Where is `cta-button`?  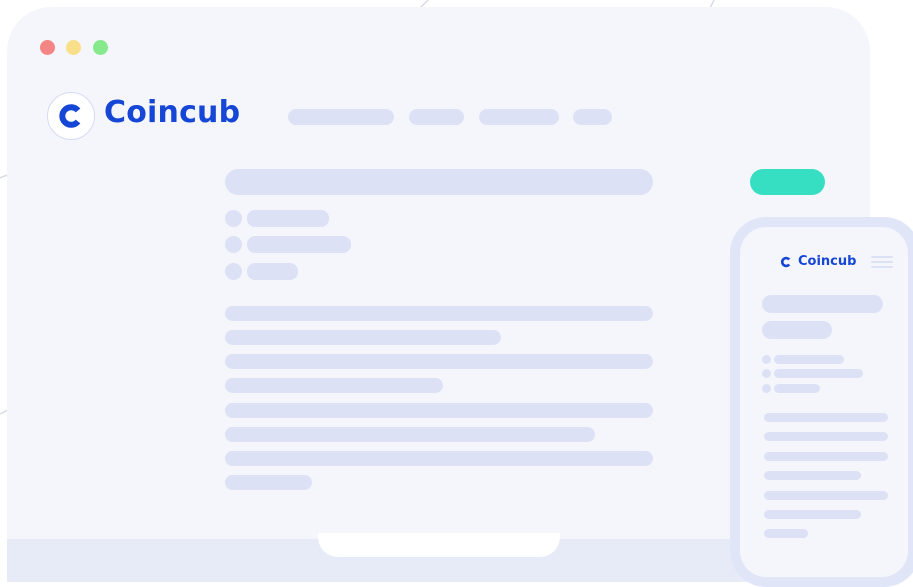
cta-button is located at coordinates (787, 182).